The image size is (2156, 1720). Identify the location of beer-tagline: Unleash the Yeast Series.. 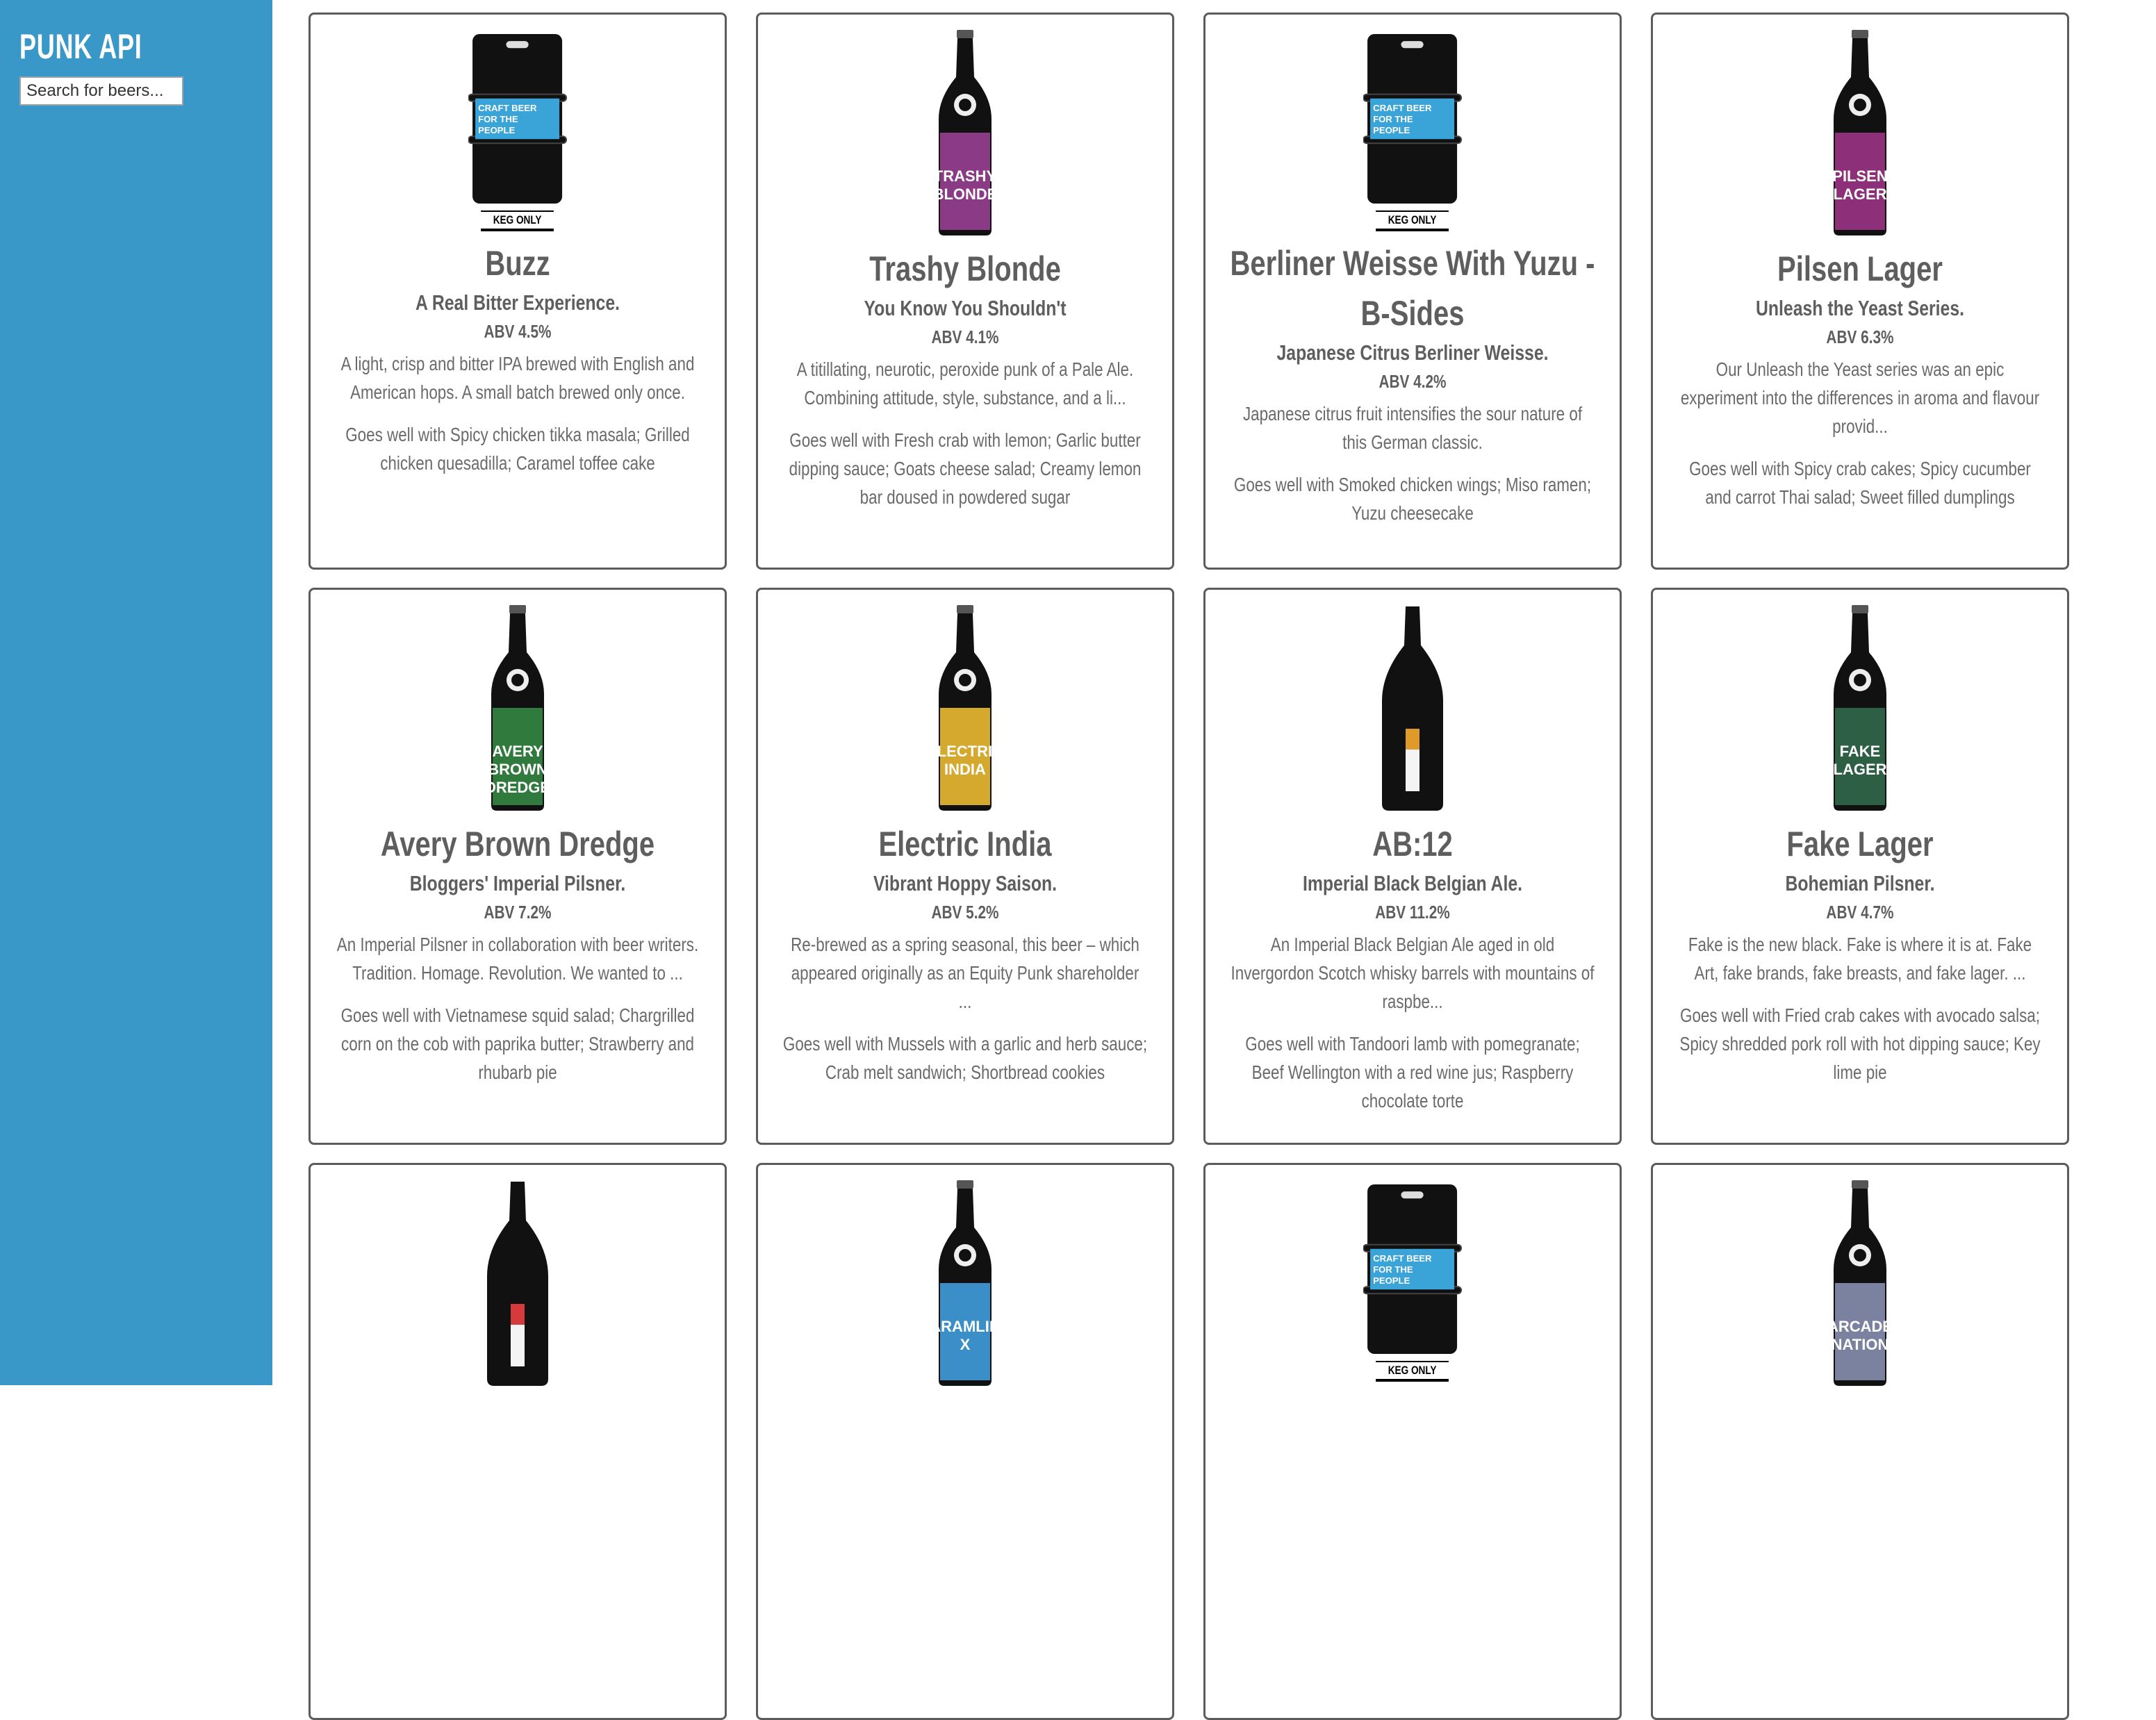
(1860, 308).